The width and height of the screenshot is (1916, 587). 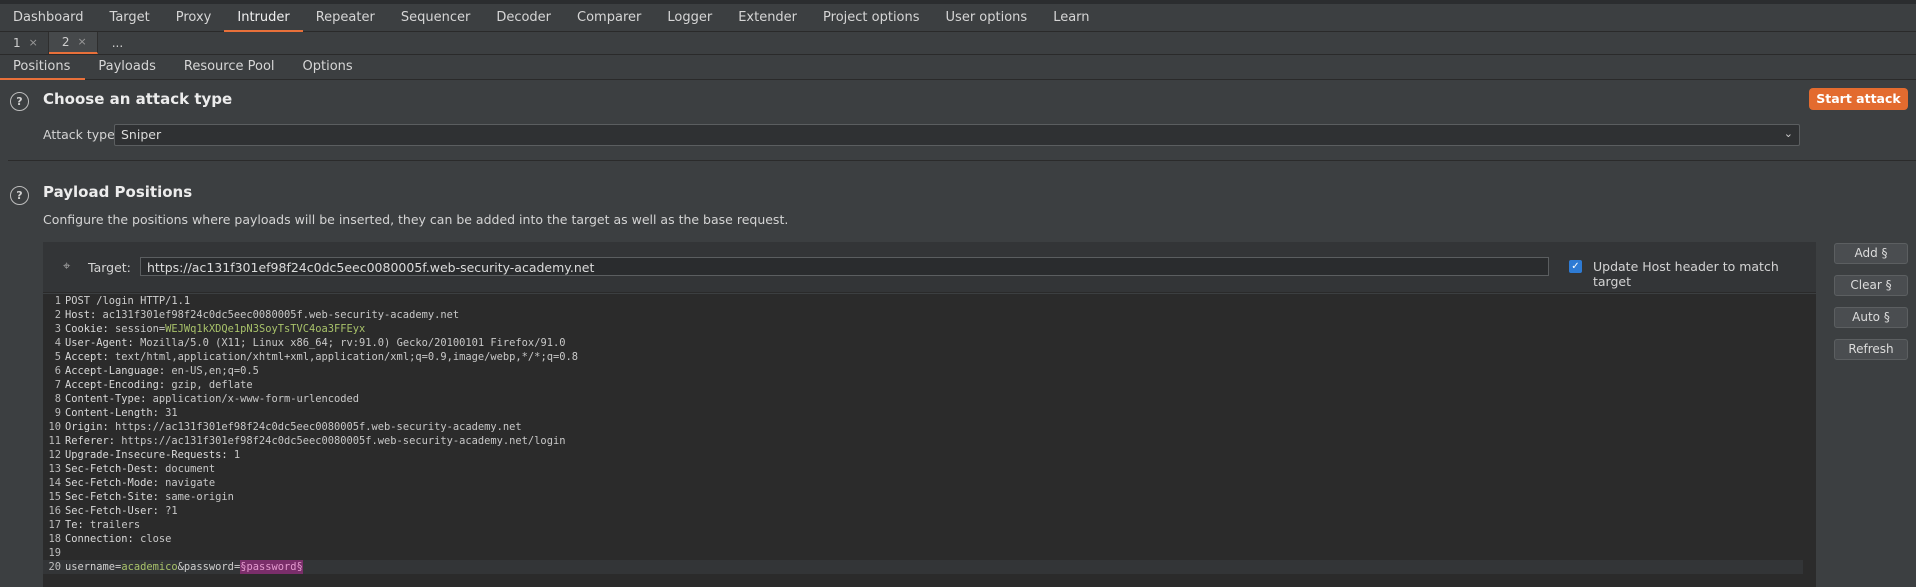 I want to click on refresh-button: Refresh, so click(x=1871, y=349).